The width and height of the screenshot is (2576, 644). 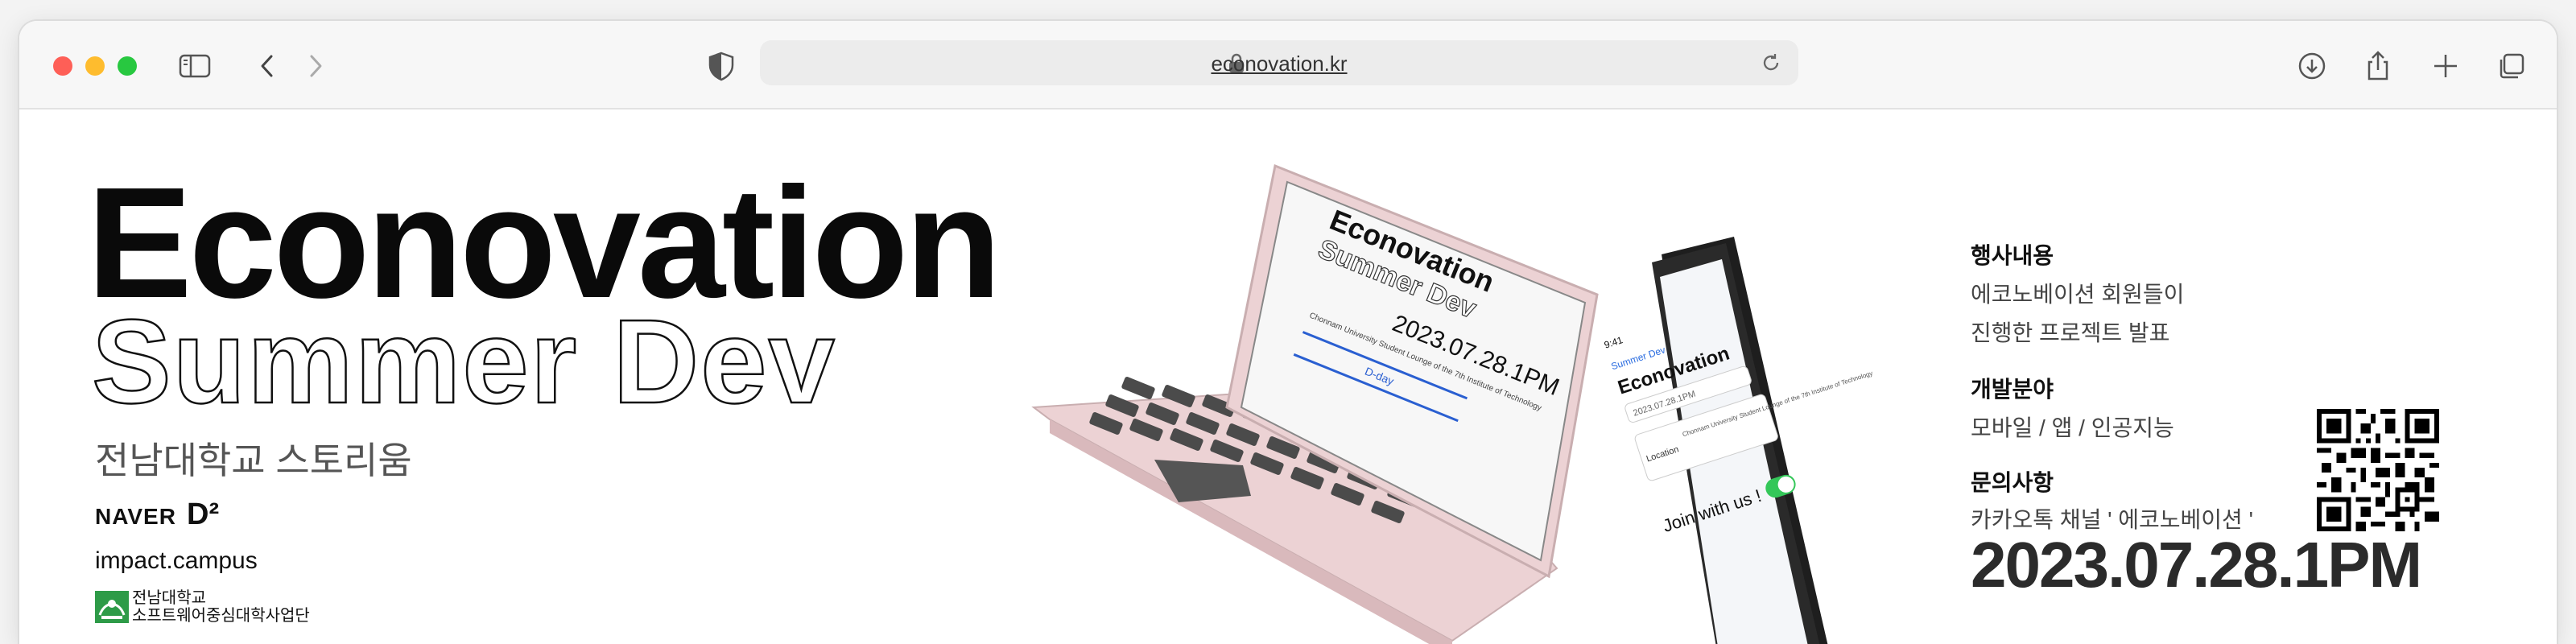 I want to click on minimize-window-button, so click(x=95, y=66).